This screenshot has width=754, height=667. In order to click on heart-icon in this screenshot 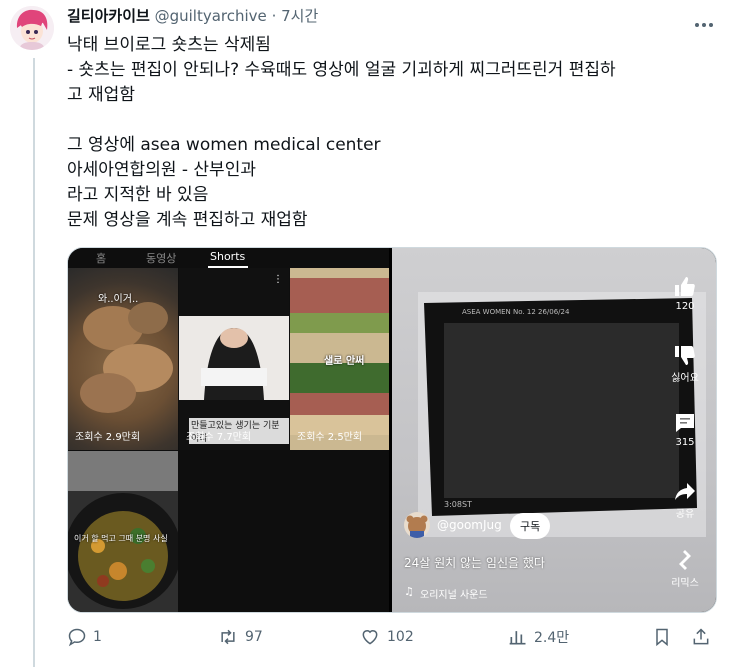, I will do `click(370, 637)`.